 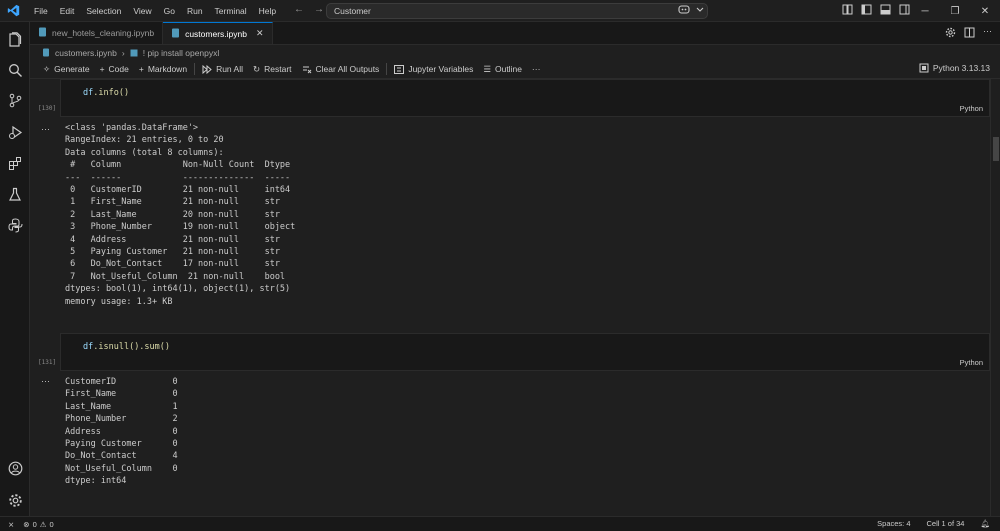 I want to click on menu-view: View, so click(x=142, y=11).